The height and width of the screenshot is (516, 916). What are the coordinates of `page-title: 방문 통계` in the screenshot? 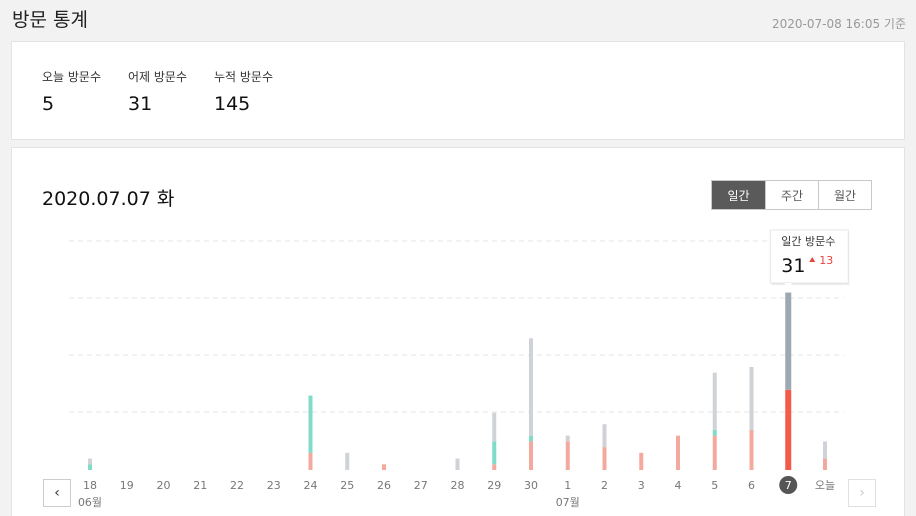 It's located at (50, 20).